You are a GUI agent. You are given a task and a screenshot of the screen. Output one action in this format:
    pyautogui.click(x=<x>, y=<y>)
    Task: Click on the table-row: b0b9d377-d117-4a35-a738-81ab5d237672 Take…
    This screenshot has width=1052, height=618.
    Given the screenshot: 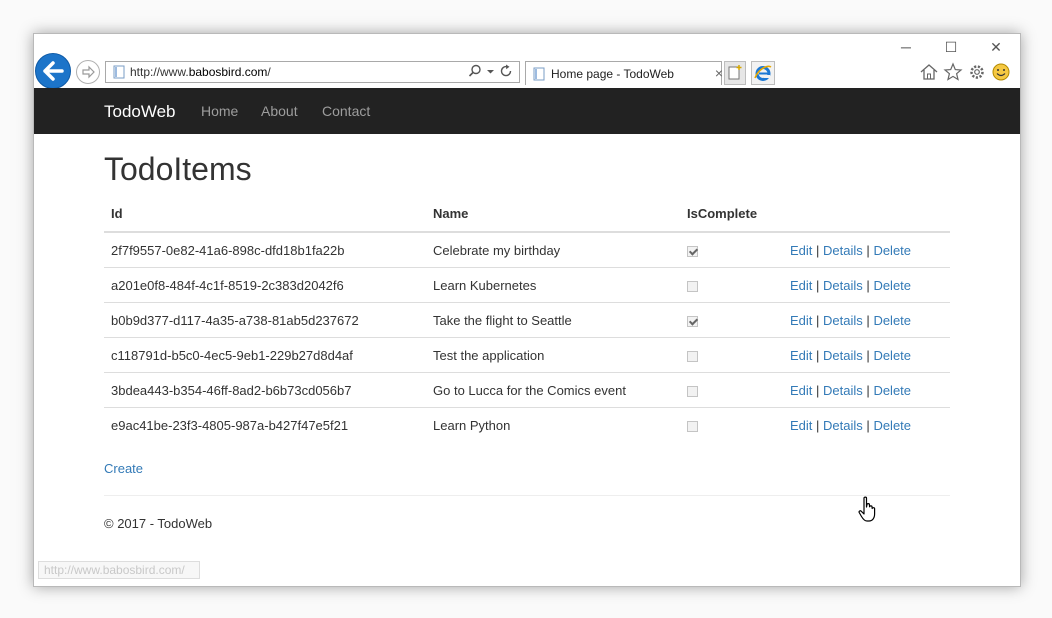 What is the action you would take?
    pyautogui.click(x=527, y=320)
    